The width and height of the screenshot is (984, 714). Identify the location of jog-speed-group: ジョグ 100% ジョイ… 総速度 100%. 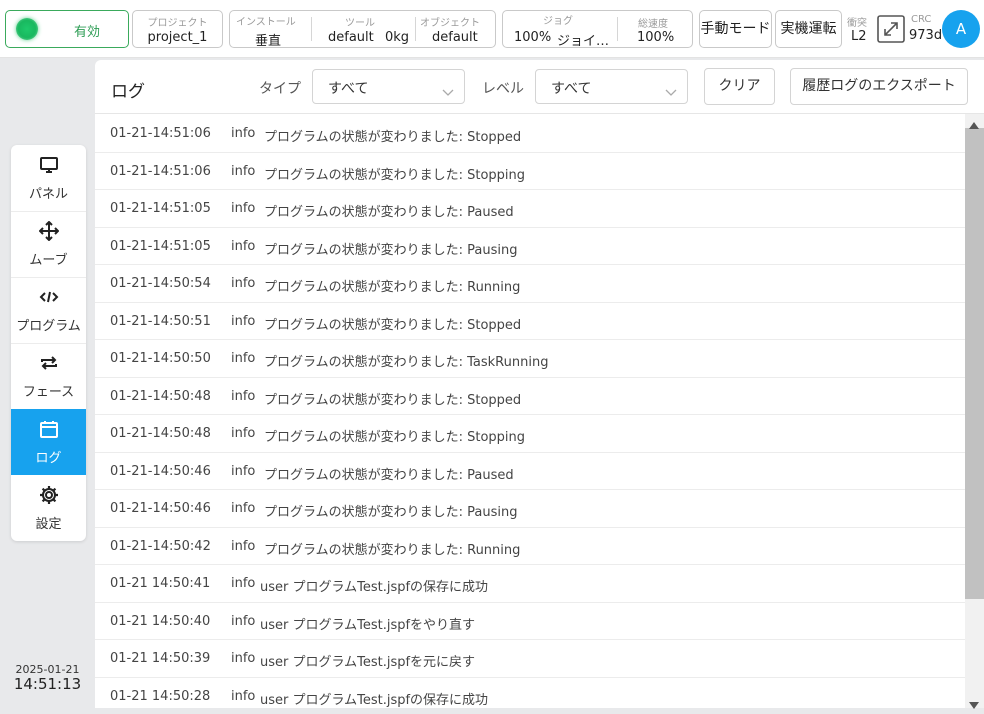
(597, 29).